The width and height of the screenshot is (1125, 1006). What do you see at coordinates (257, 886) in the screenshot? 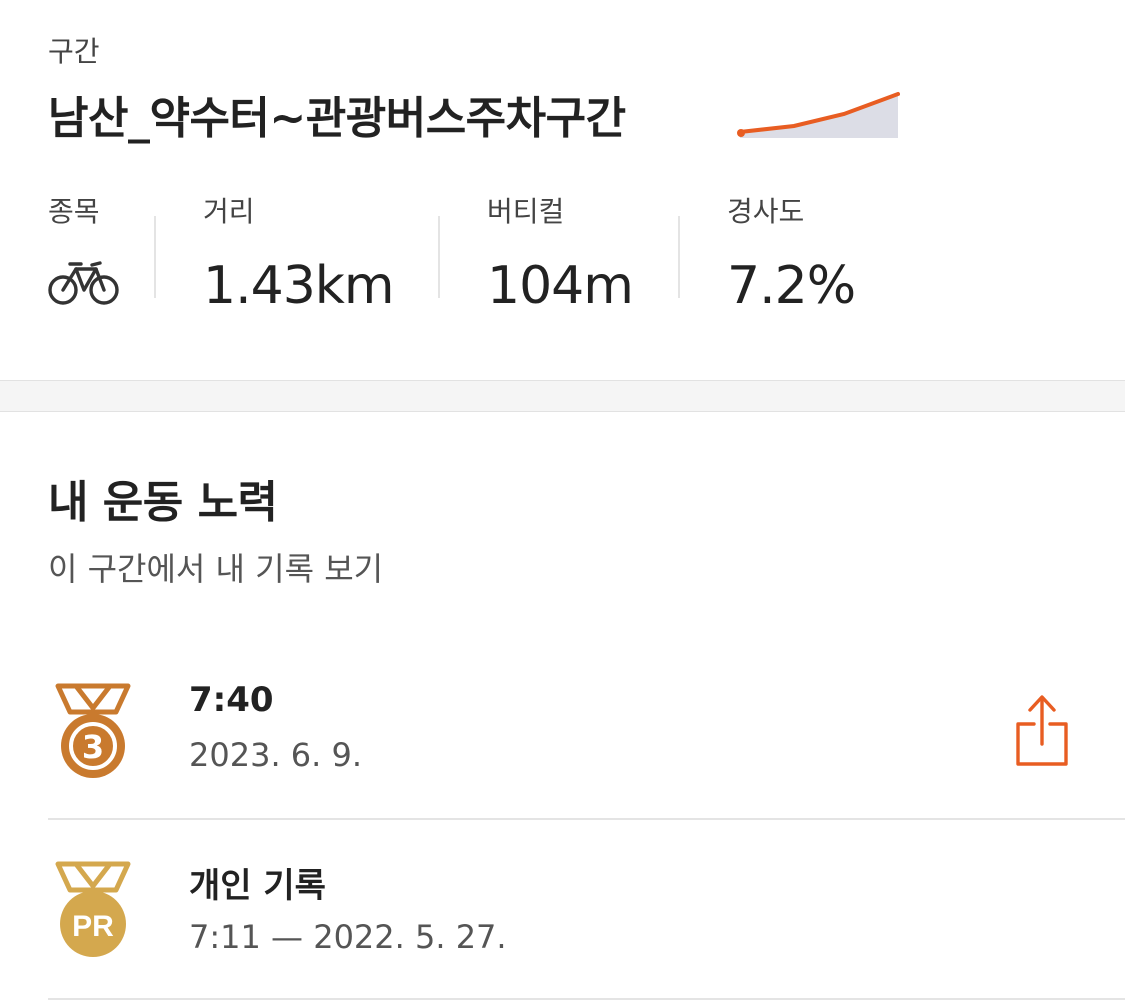
I see `personal-record-label: 개인 기록` at bounding box center [257, 886].